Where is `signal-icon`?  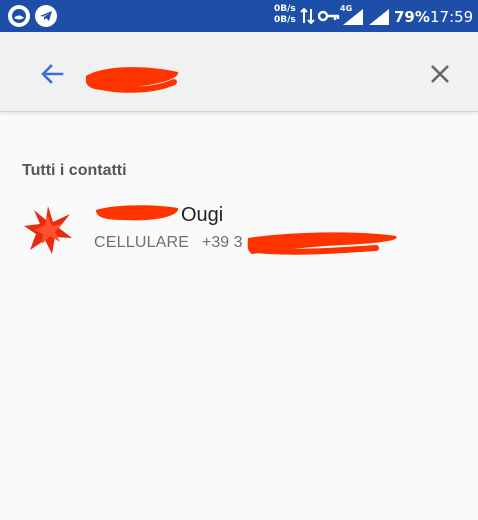
signal-icon is located at coordinates (353, 17).